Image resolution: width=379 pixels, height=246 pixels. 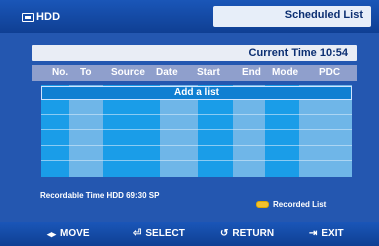 What do you see at coordinates (285, 72) in the screenshot?
I see `column-header-mode: Mode` at bounding box center [285, 72].